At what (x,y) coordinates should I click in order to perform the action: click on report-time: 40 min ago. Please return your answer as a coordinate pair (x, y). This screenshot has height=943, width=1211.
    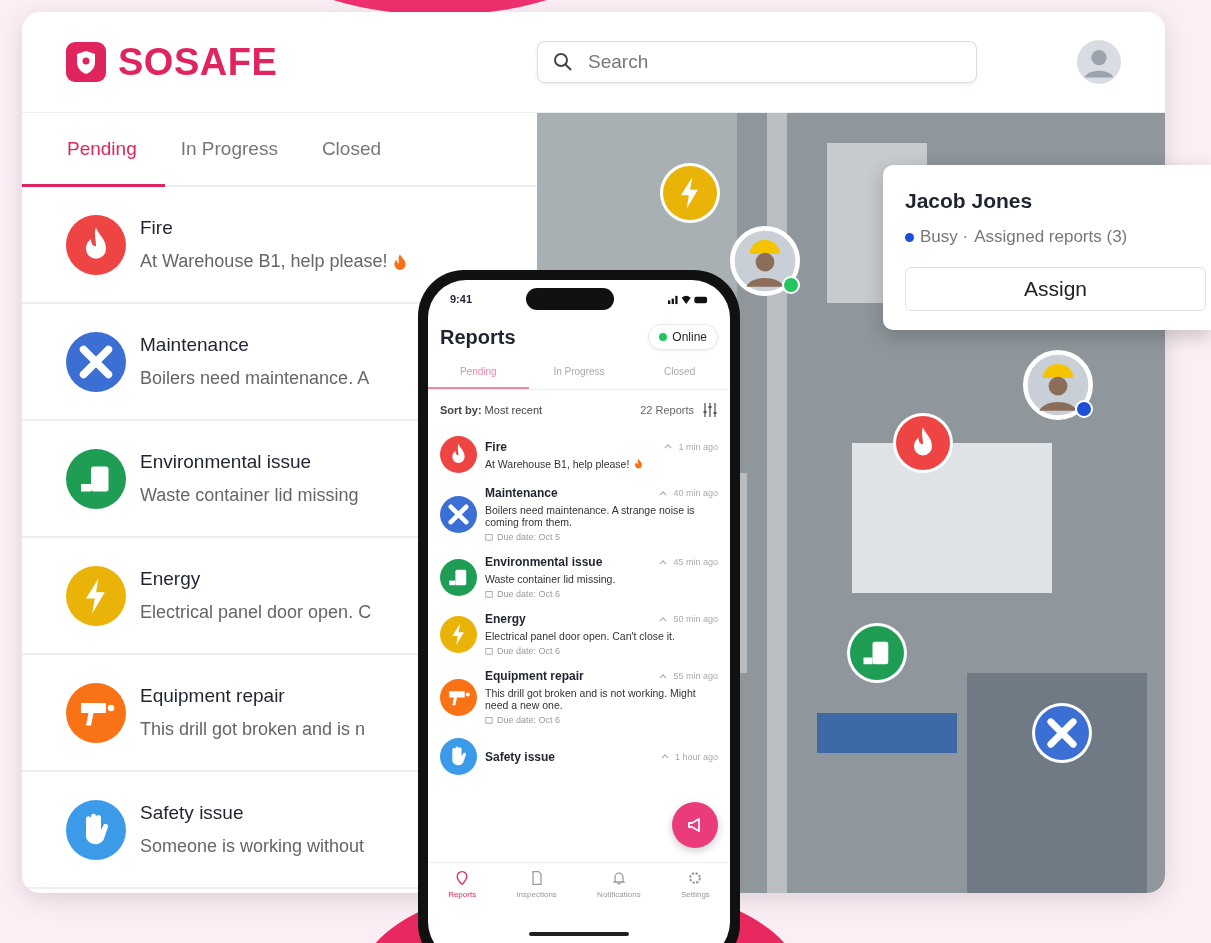
    Looking at the image, I should click on (695, 493).